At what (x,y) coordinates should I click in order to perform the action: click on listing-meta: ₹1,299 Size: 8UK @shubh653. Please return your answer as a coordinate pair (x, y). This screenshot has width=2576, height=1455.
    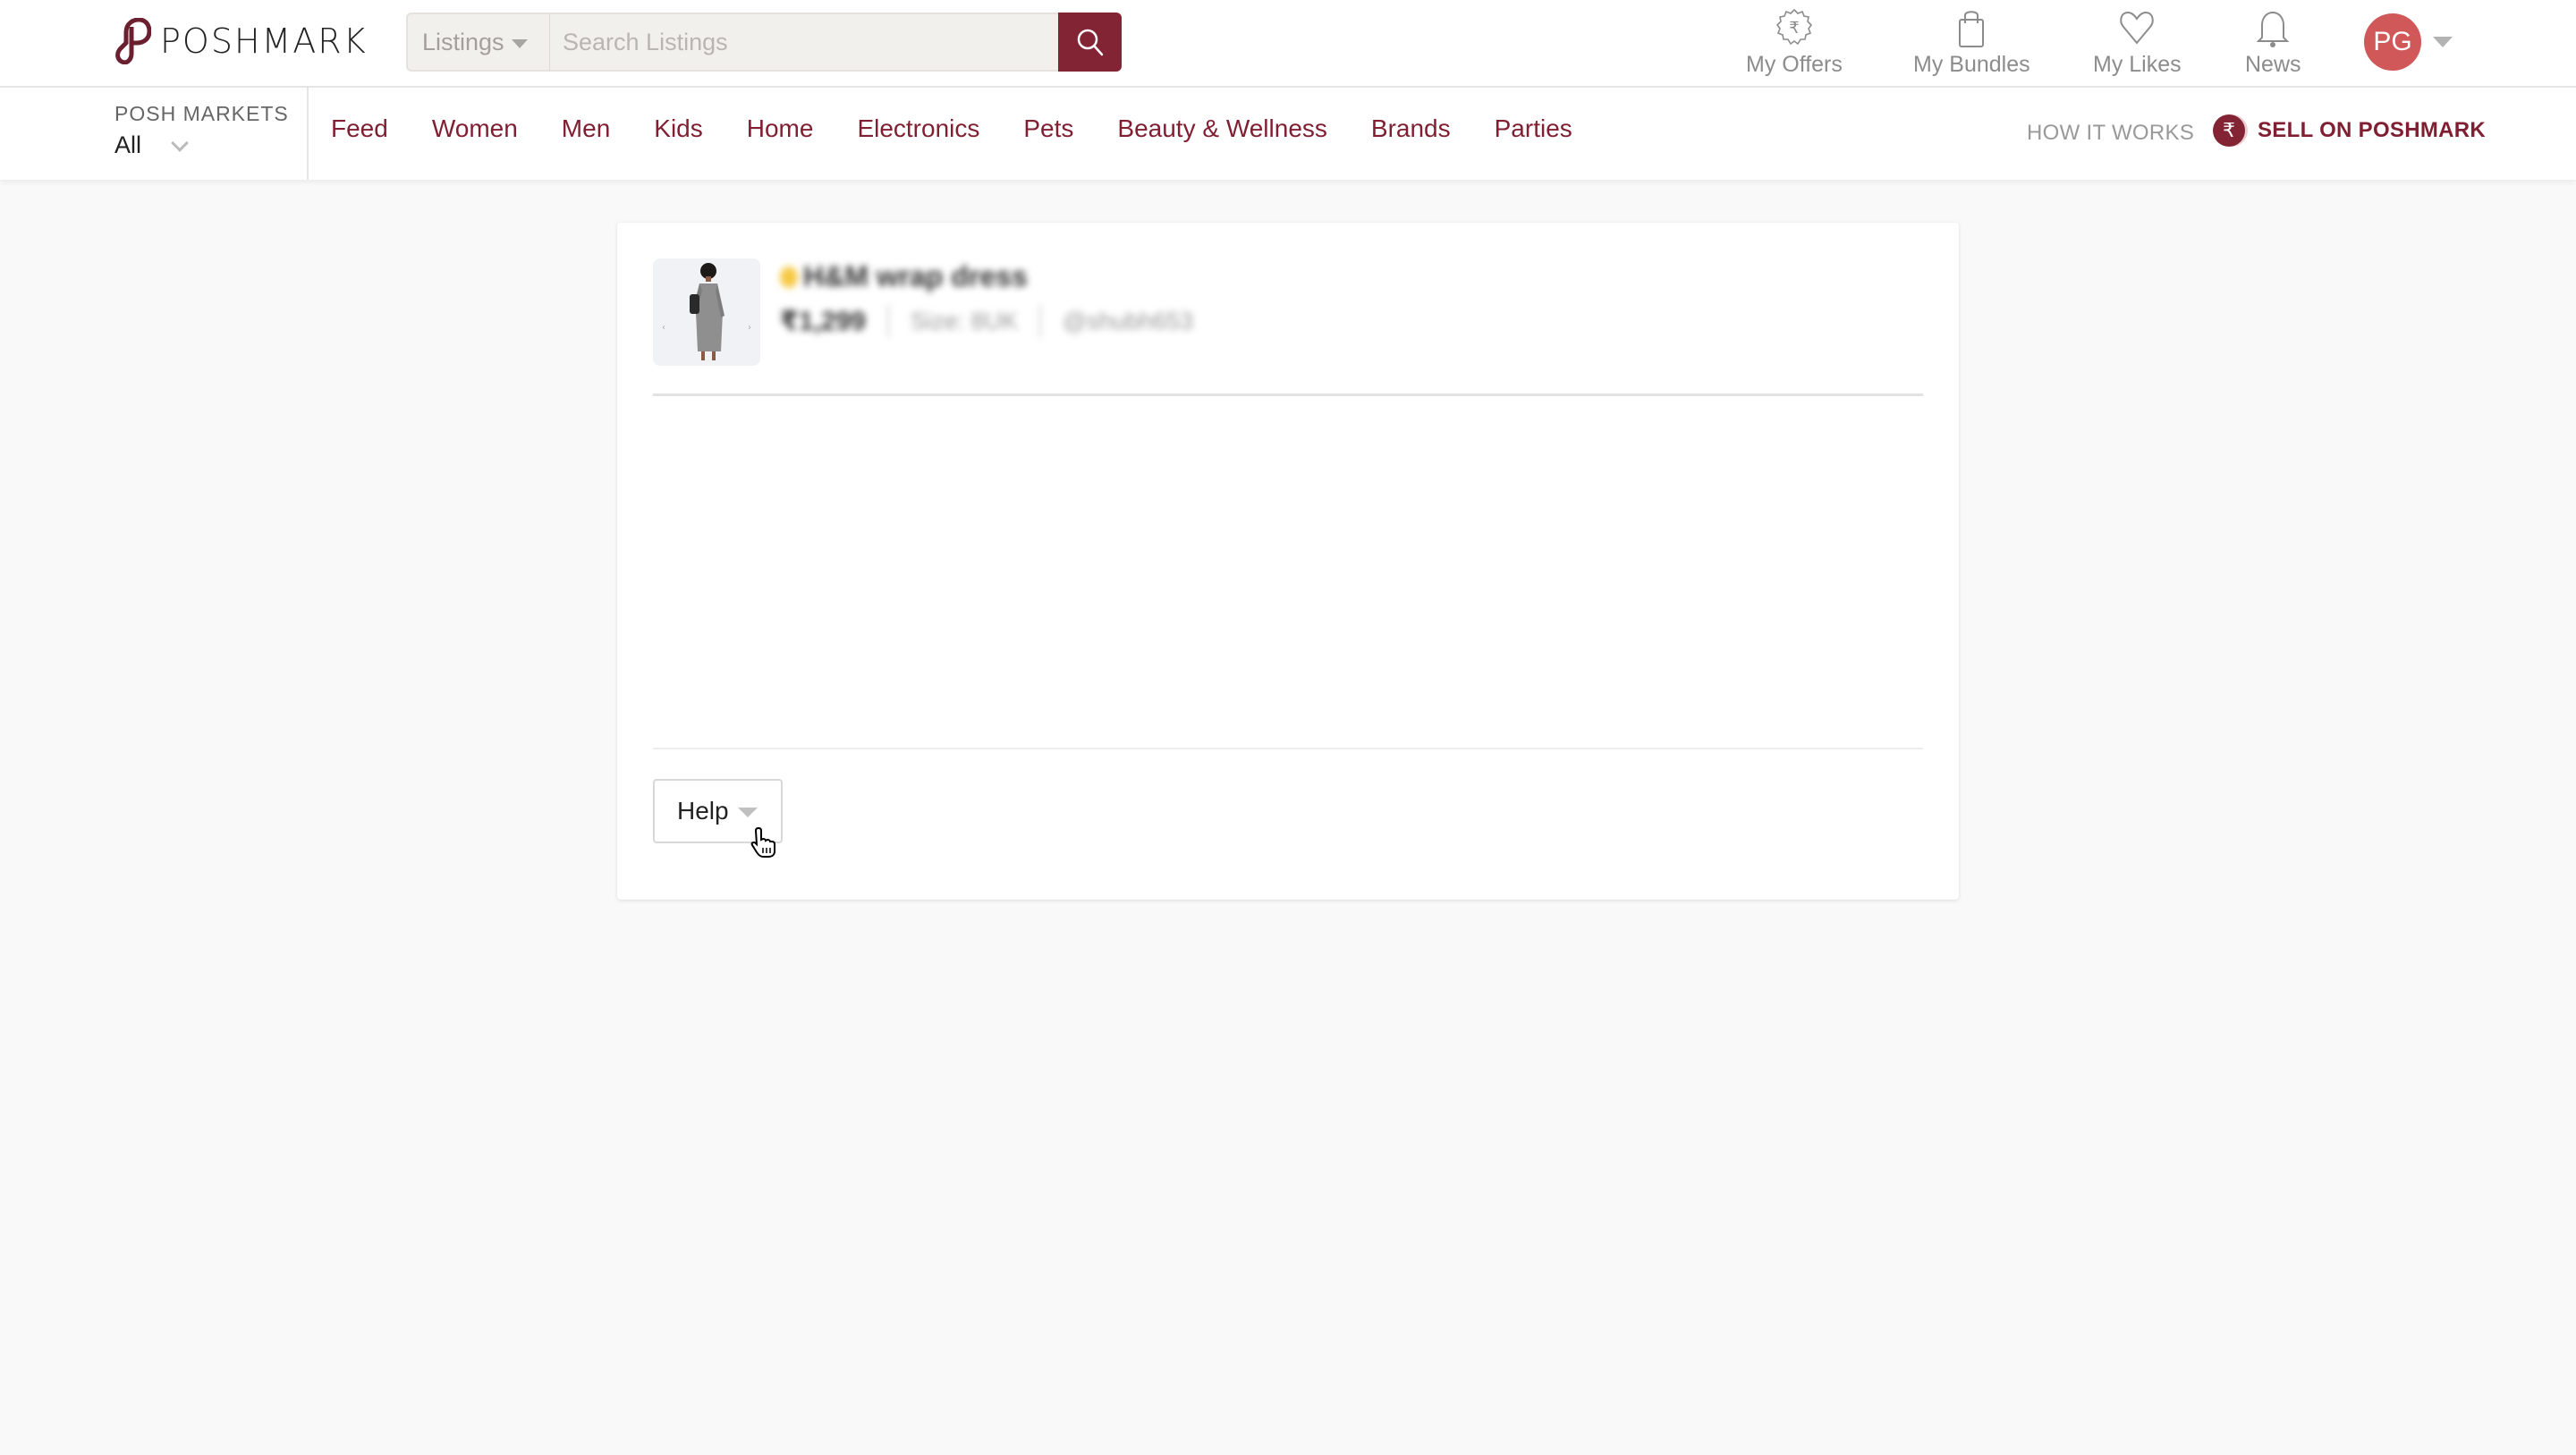
    Looking at the image, I should click on (986, 321).